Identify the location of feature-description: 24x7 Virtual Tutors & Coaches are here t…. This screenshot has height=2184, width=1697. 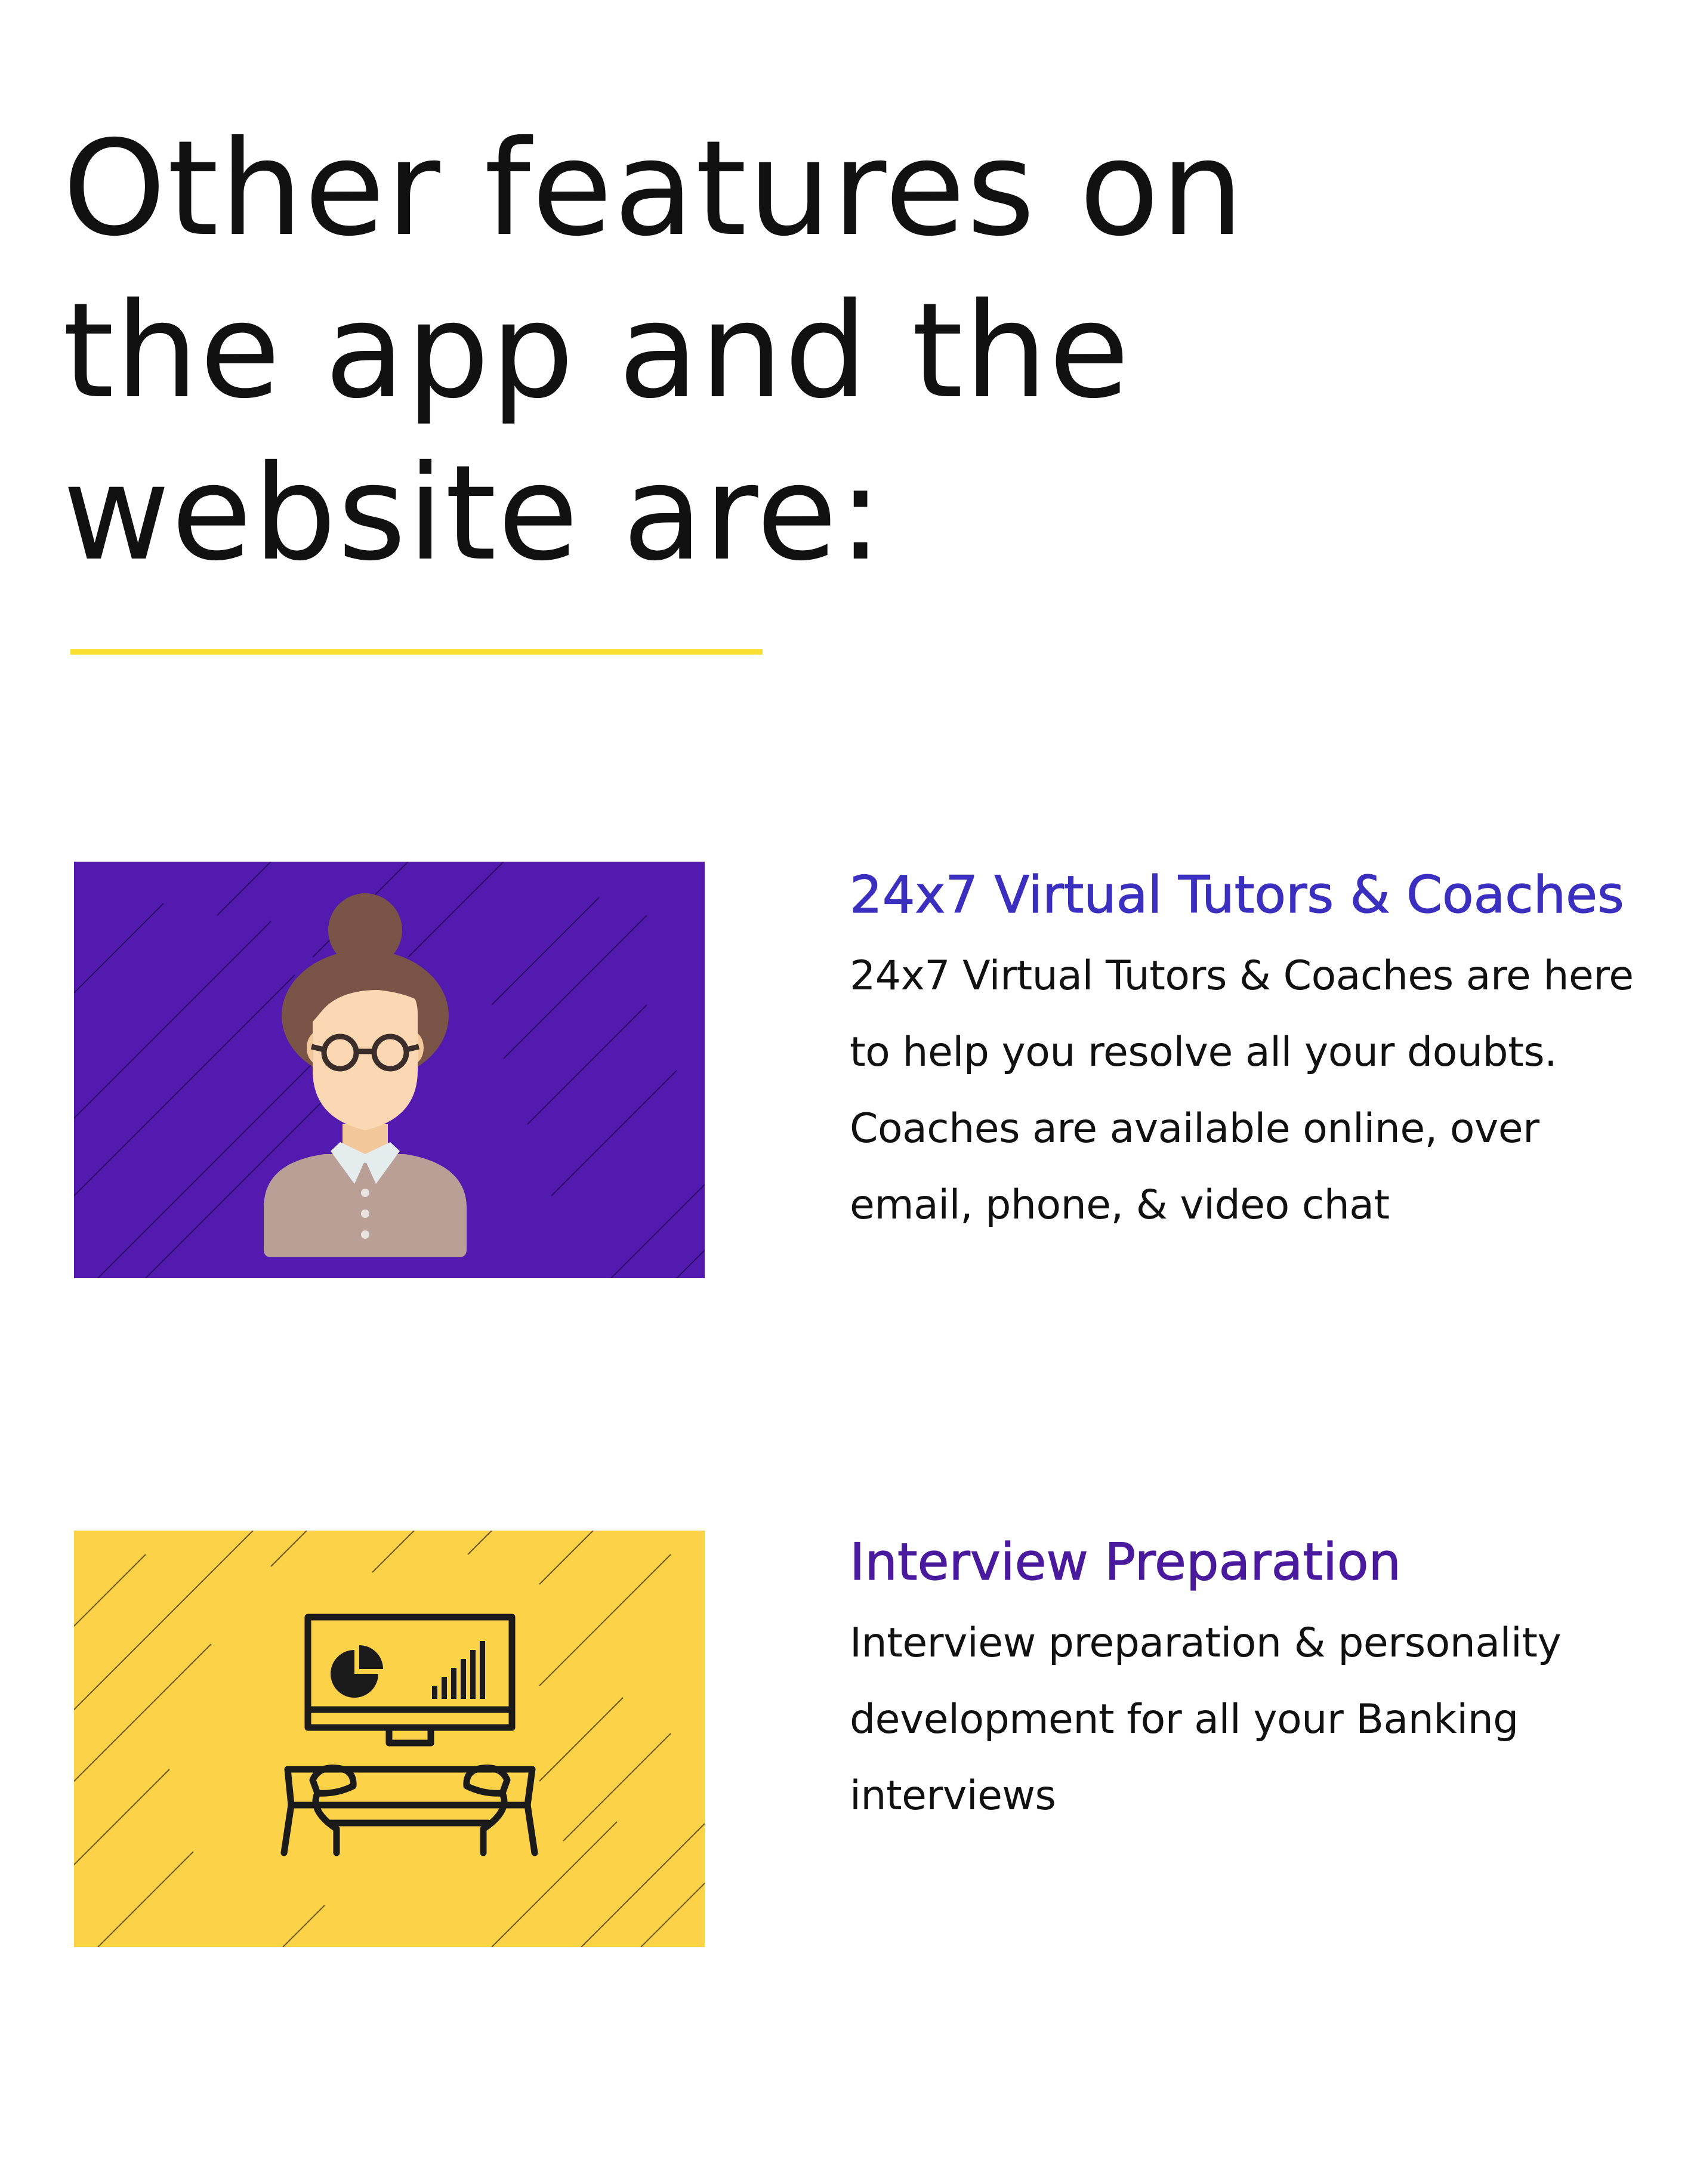
(1242, 1090).